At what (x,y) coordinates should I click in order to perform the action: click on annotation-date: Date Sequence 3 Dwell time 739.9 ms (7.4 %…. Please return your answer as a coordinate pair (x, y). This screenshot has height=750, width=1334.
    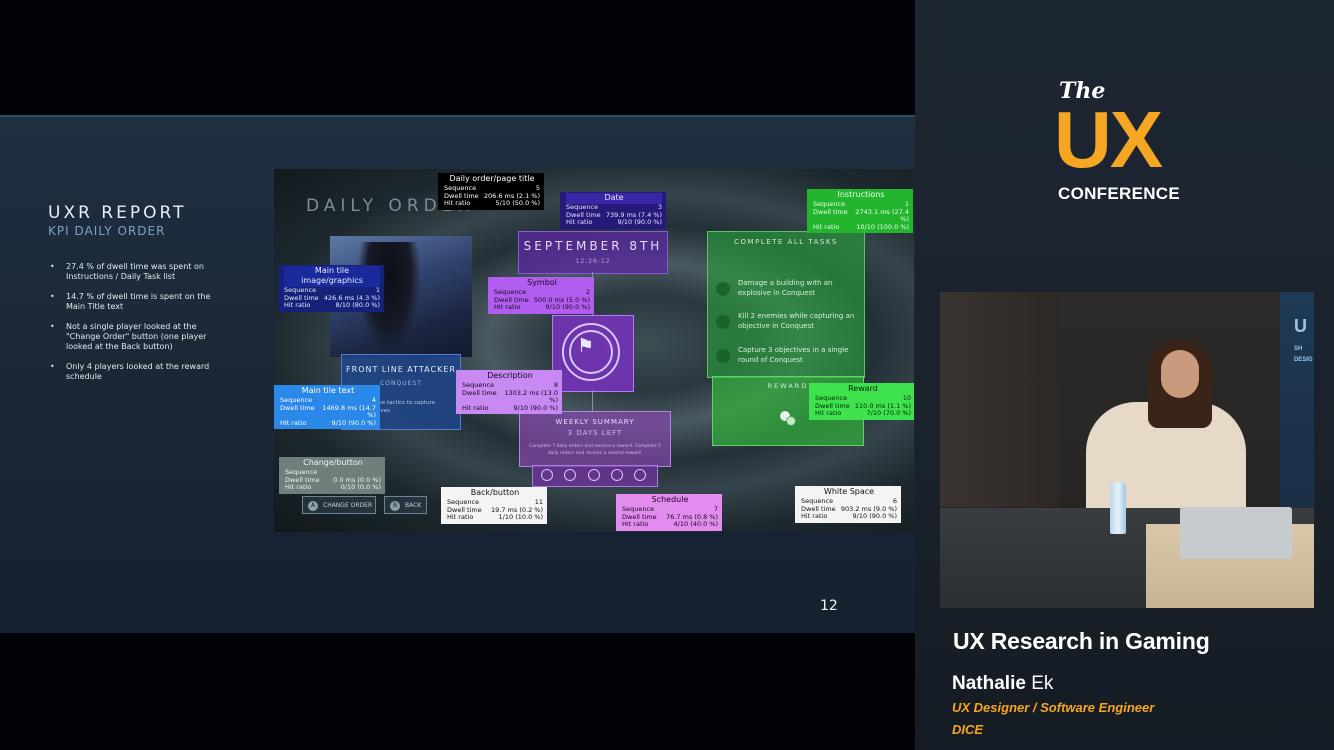
    Looking at the image, I should click on (613, 210).